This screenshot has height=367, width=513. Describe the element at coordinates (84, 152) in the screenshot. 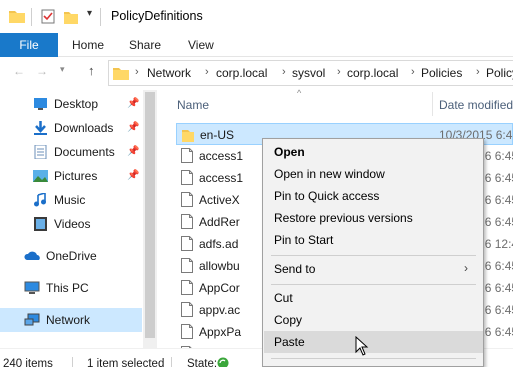

I see `nav-item-label: Documents` at that location.